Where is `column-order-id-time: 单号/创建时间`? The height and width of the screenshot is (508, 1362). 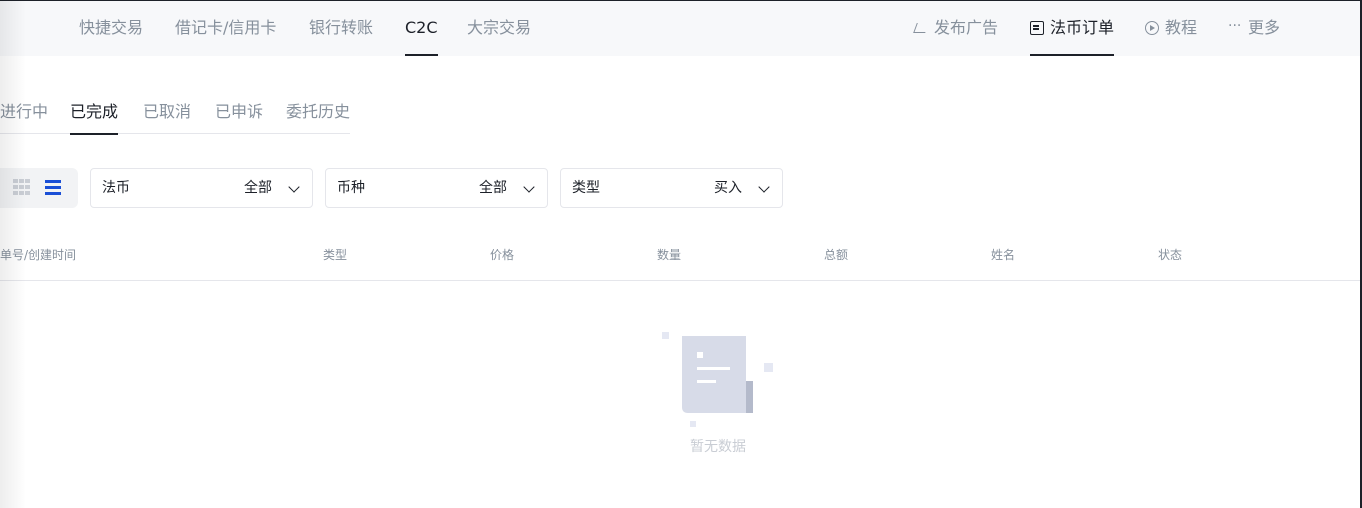
column-order-id-time: 单号/创建时间 is located at coordinates (38, 255).